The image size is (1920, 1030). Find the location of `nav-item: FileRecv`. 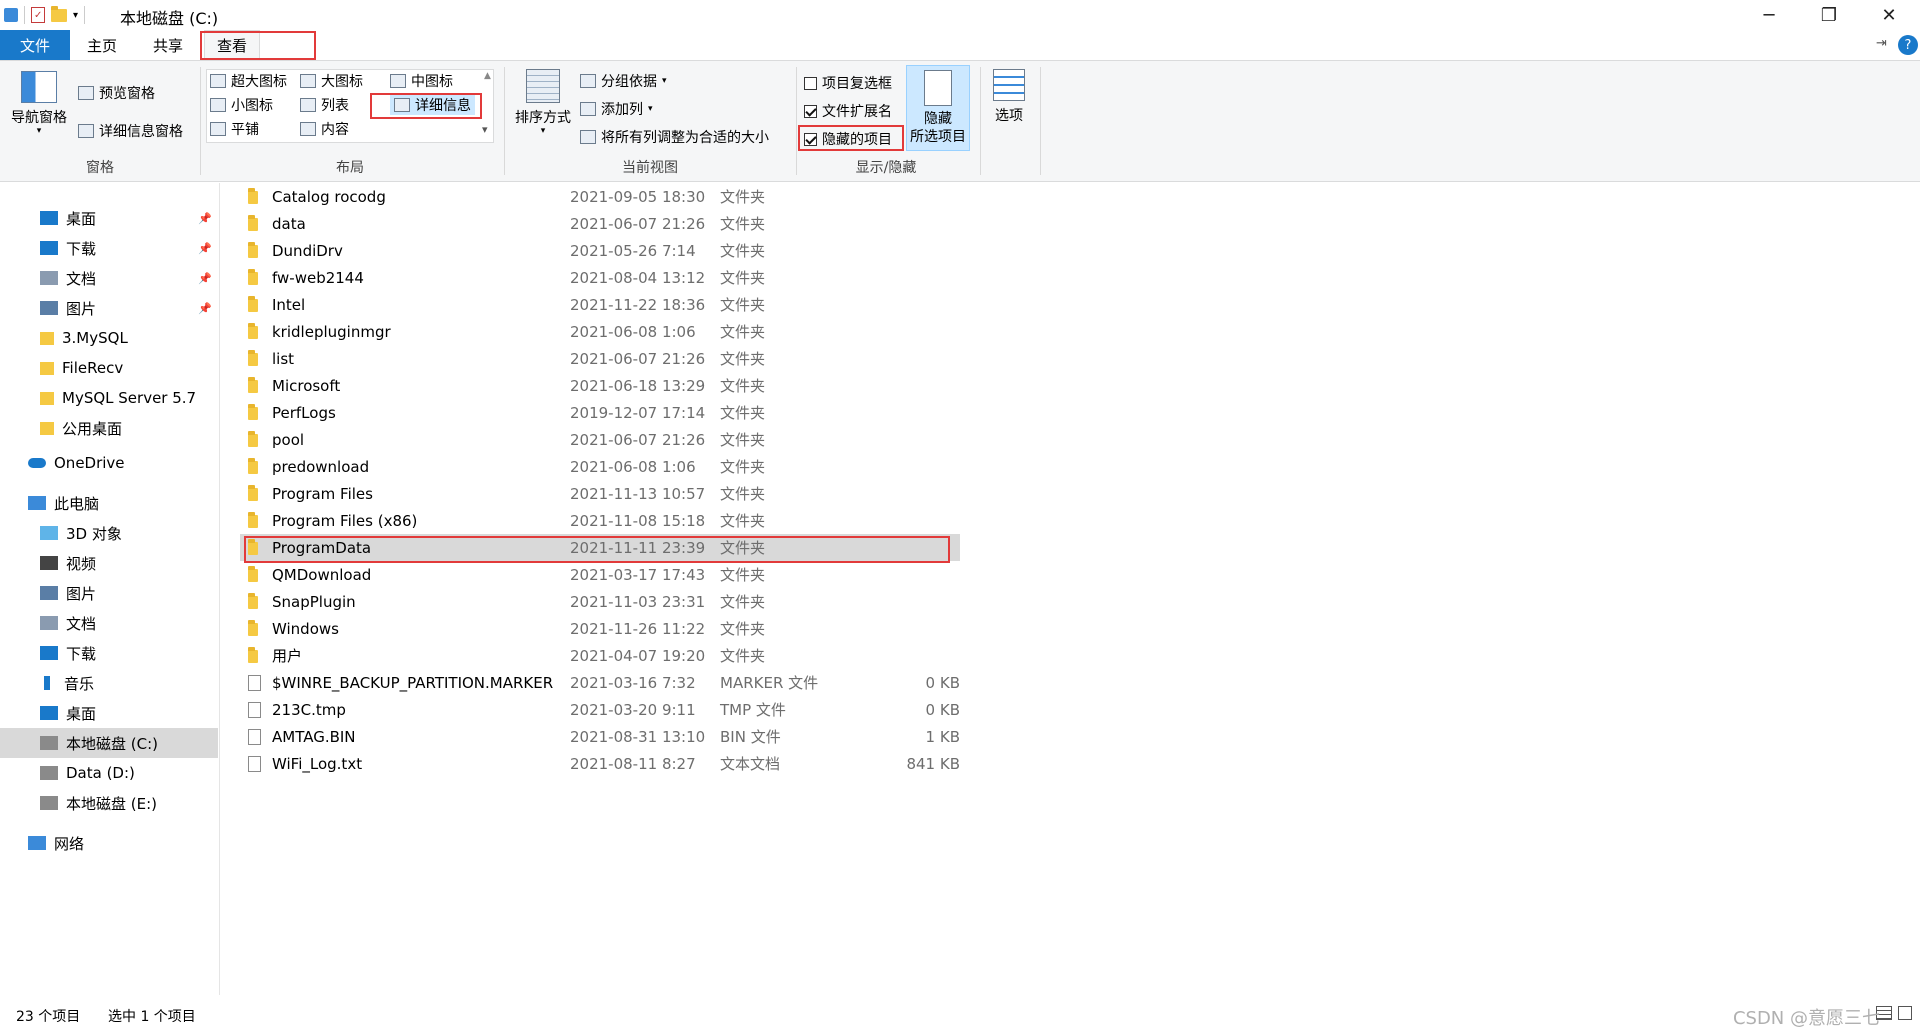

nav-item: FileRecv is located at coordinates (109, 368).